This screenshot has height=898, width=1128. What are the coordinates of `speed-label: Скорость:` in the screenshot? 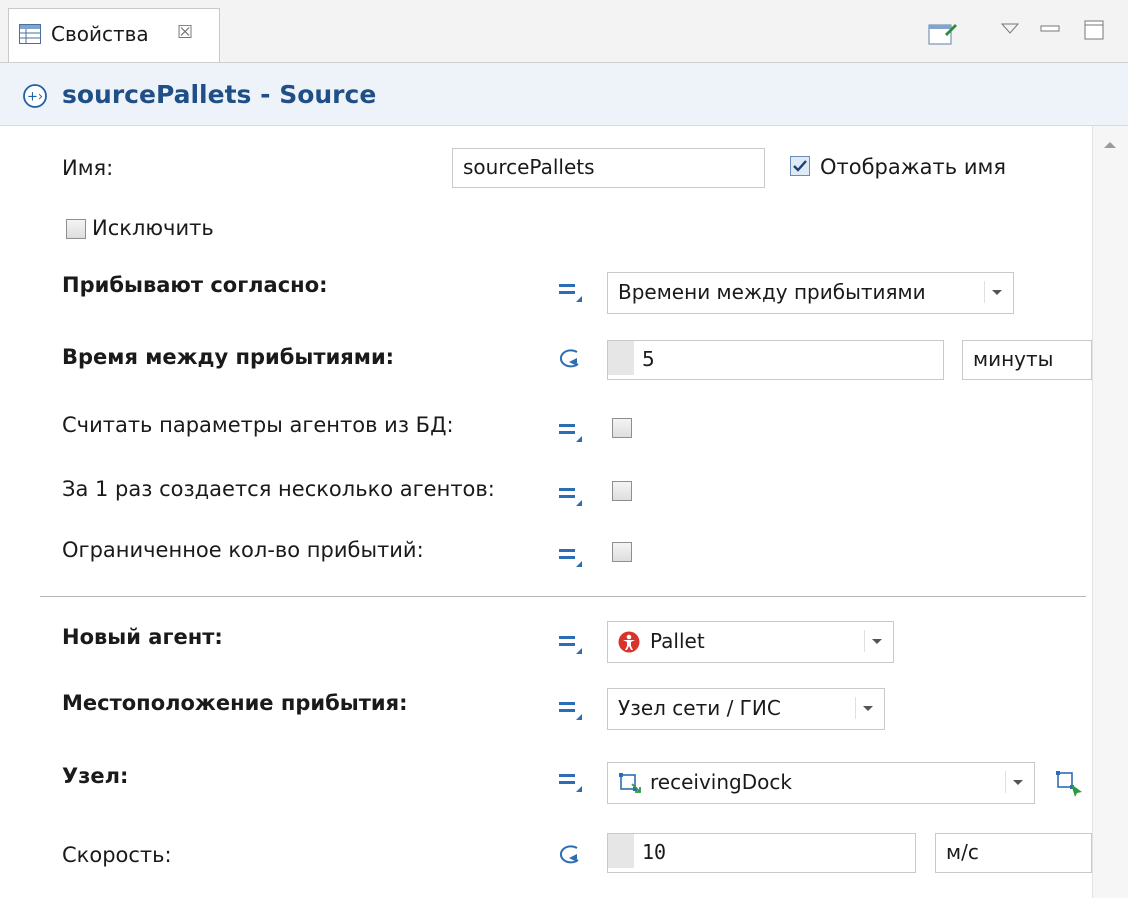 It's located at (117, 855).